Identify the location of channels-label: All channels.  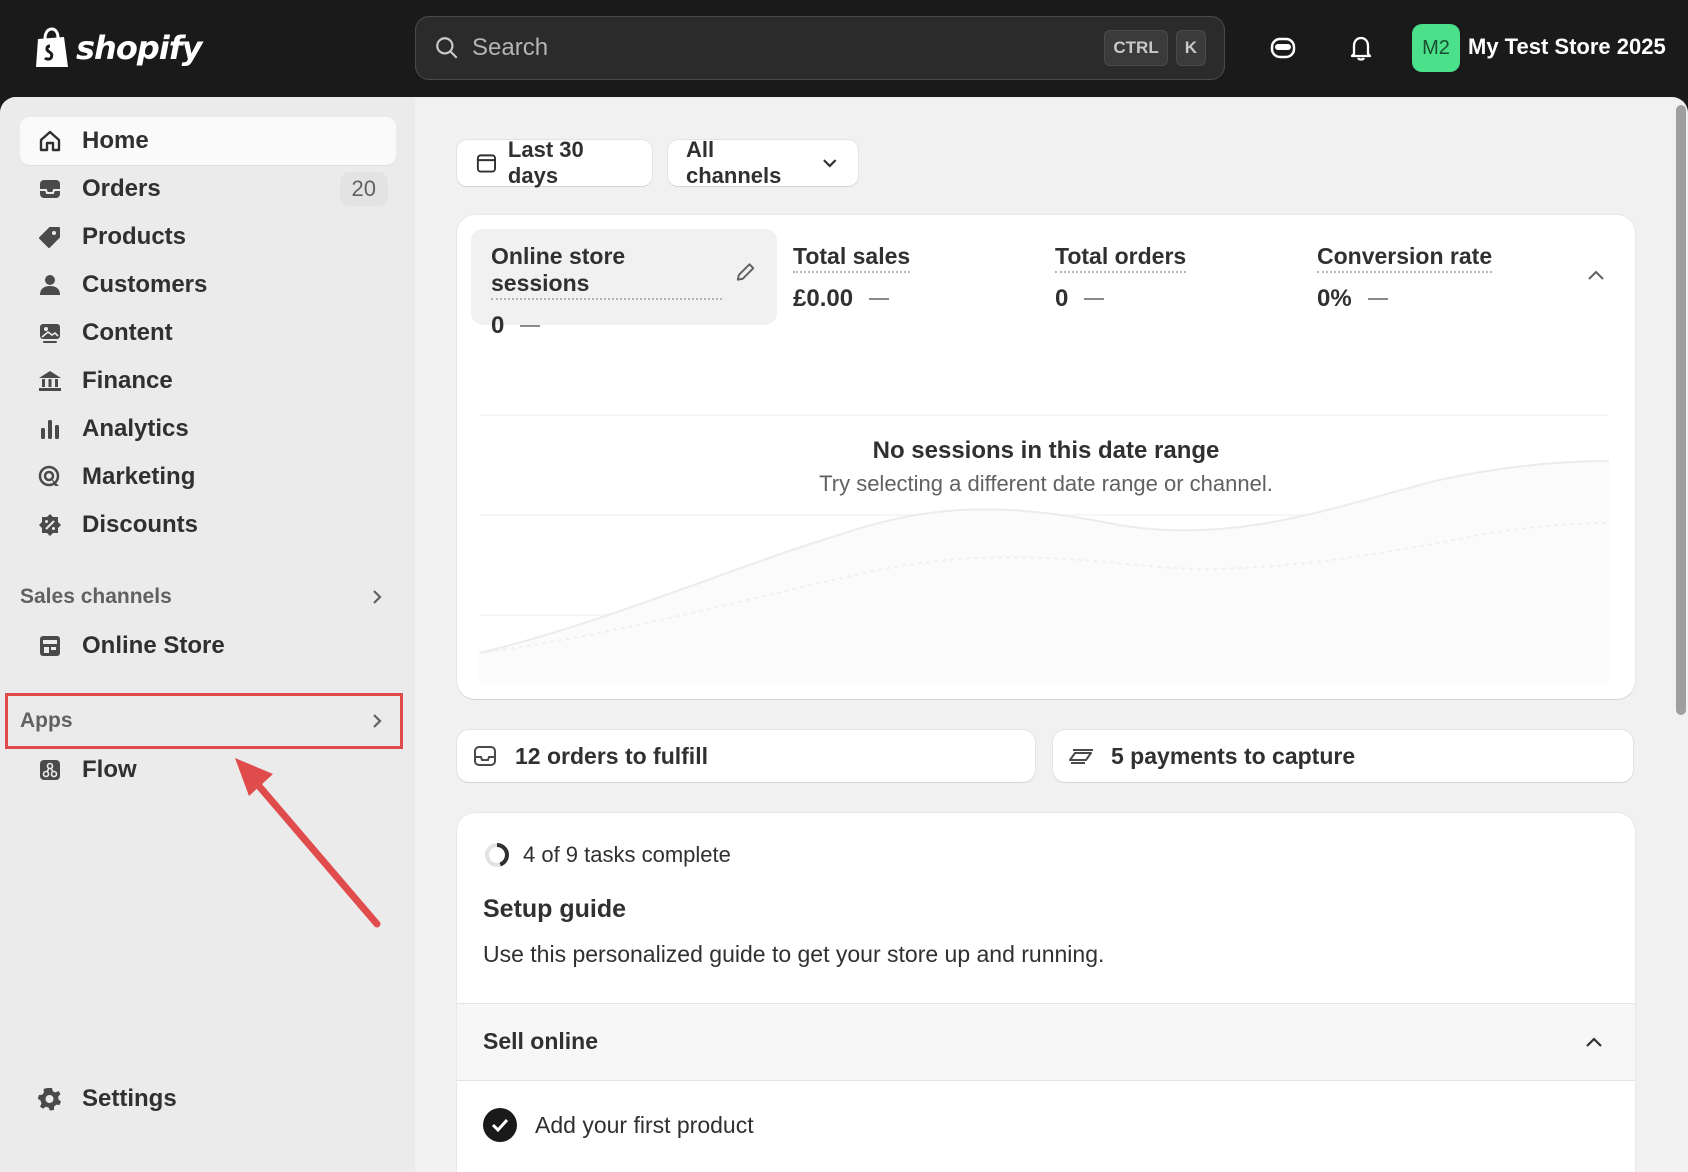
(734, 162).